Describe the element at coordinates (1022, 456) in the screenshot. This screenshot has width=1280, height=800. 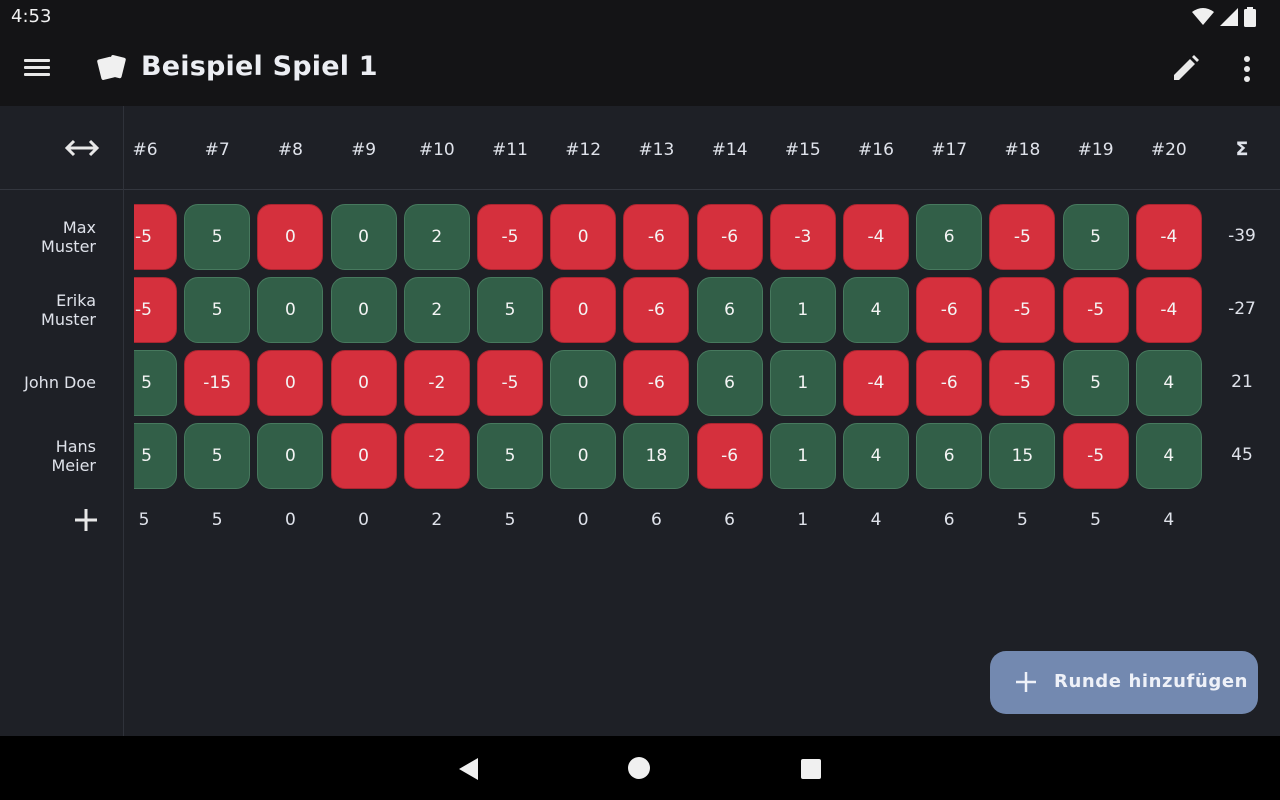
I see `score-cell: 15` at that location.